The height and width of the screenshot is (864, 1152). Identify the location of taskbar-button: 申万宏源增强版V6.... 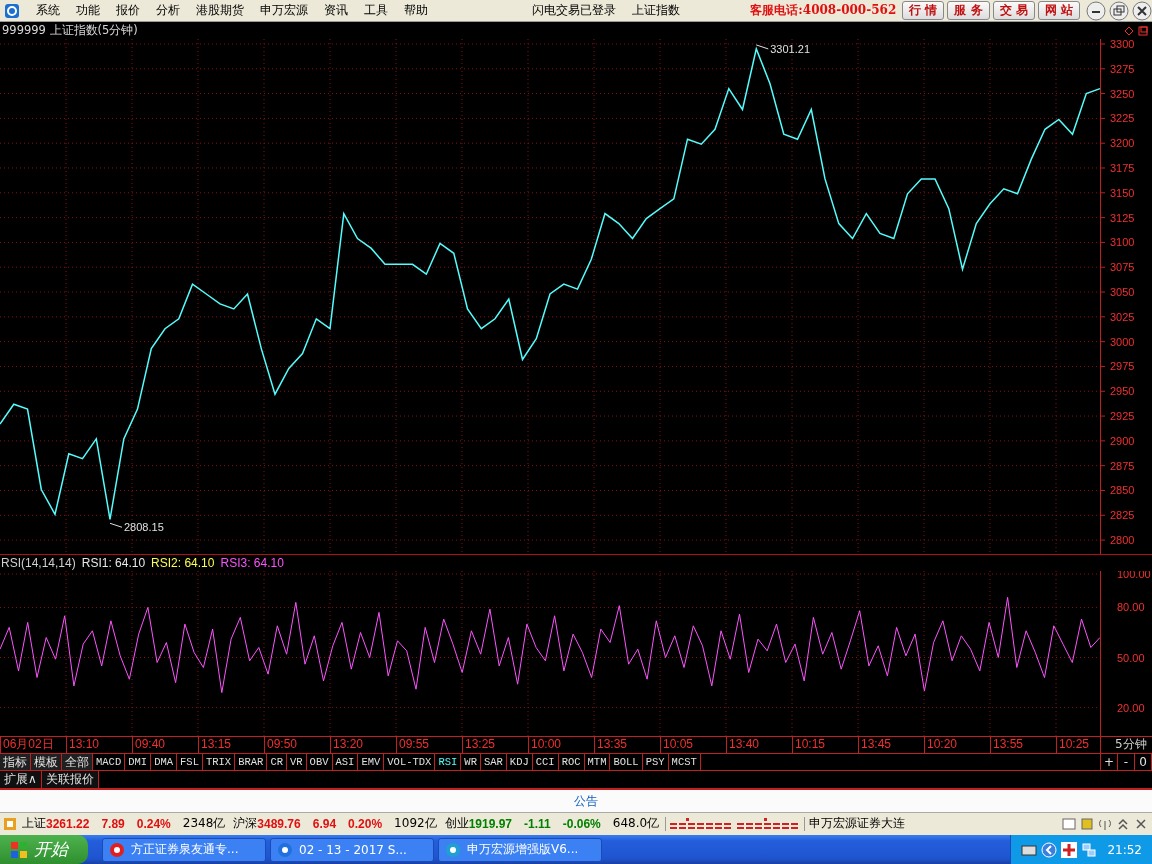
(520, 849).